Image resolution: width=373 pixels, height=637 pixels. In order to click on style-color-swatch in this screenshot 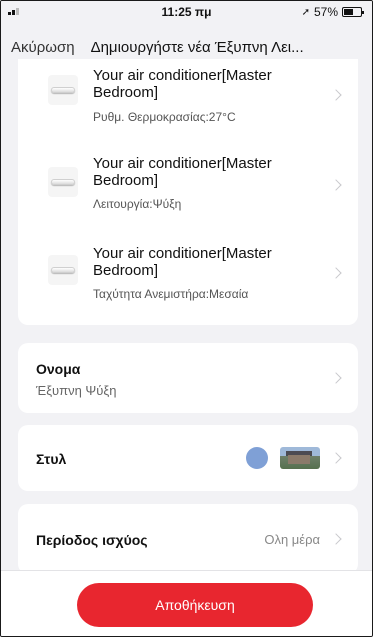, I will do `click(257, 458)`.